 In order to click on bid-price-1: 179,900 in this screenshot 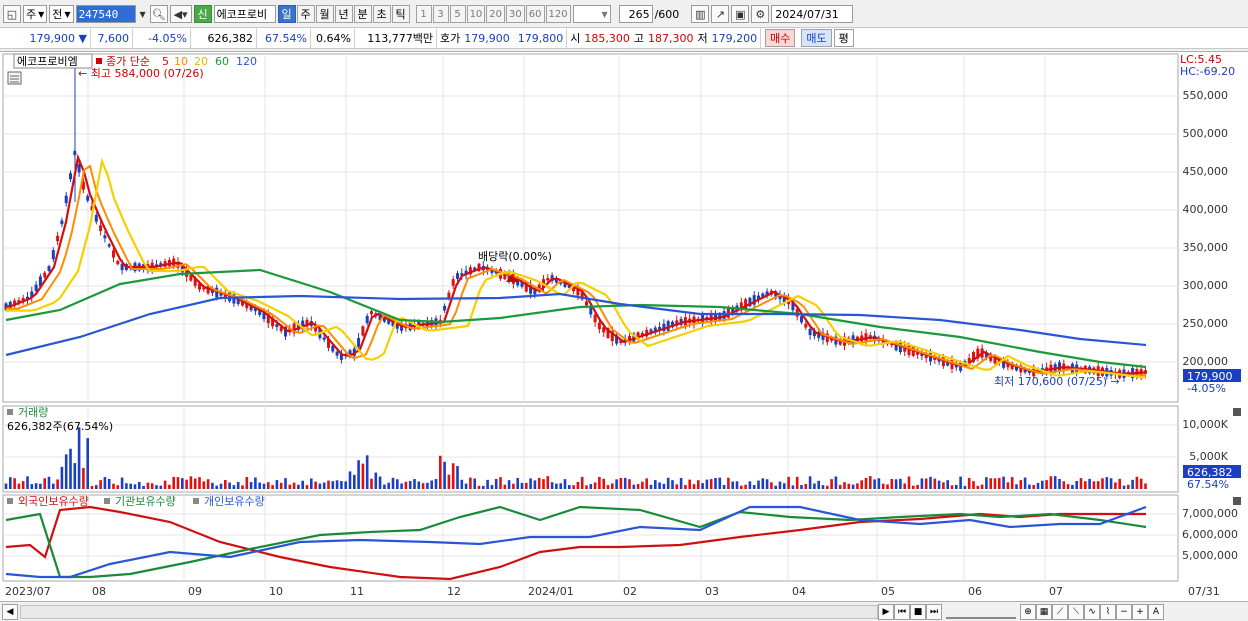, I will do `click(487, 38)`.